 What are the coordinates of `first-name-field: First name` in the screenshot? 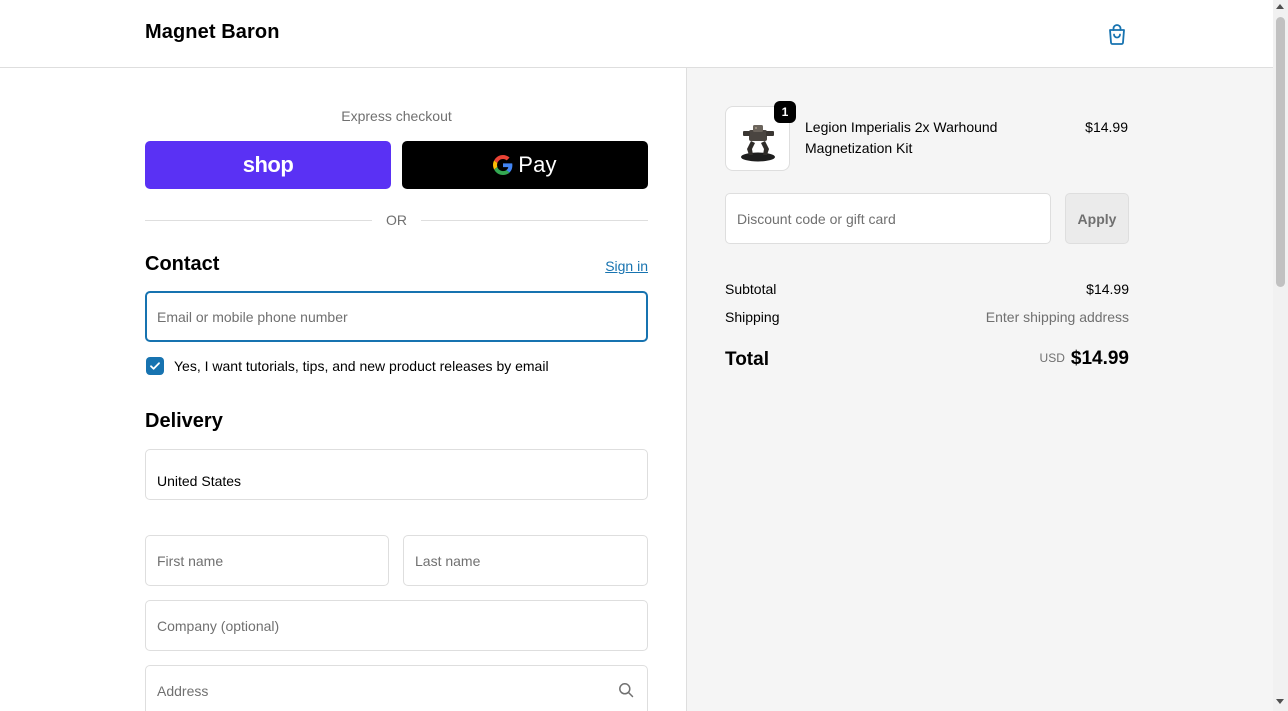 It's located at (267, 560).